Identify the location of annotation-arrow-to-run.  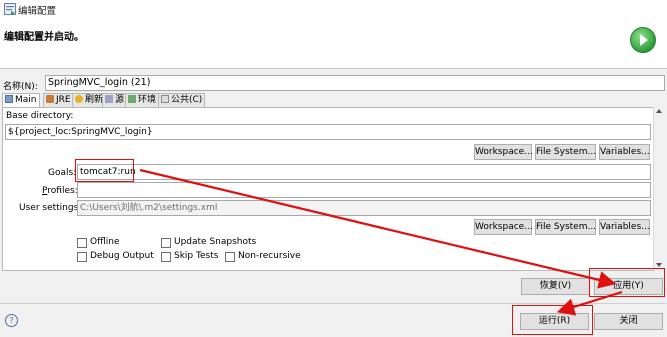
(589, 303).